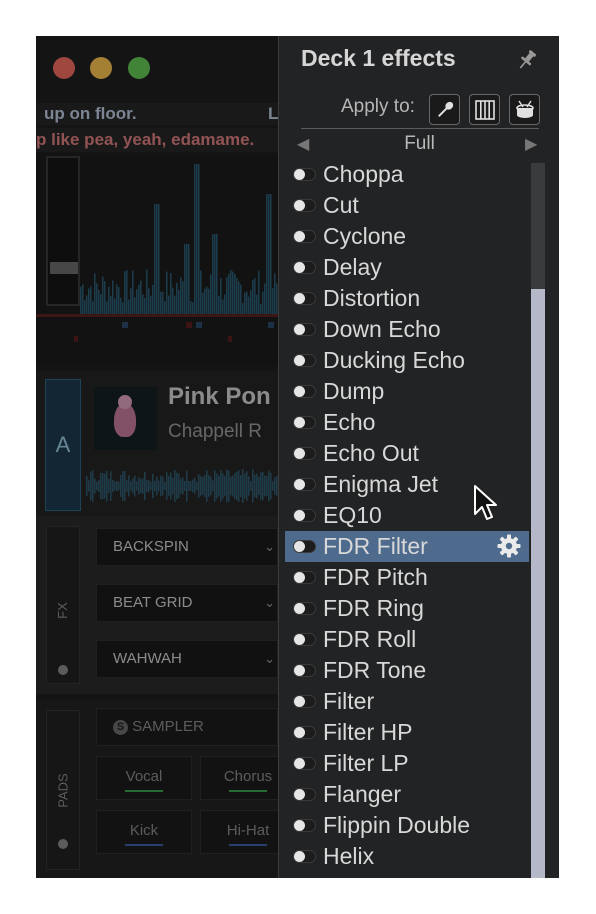 Image resolution: width=596 pixels, height=914 pixels. Describe the element at coordinates (378, 58) in the screenshot. I see `panel-title: Deck 1 effects` at that location.